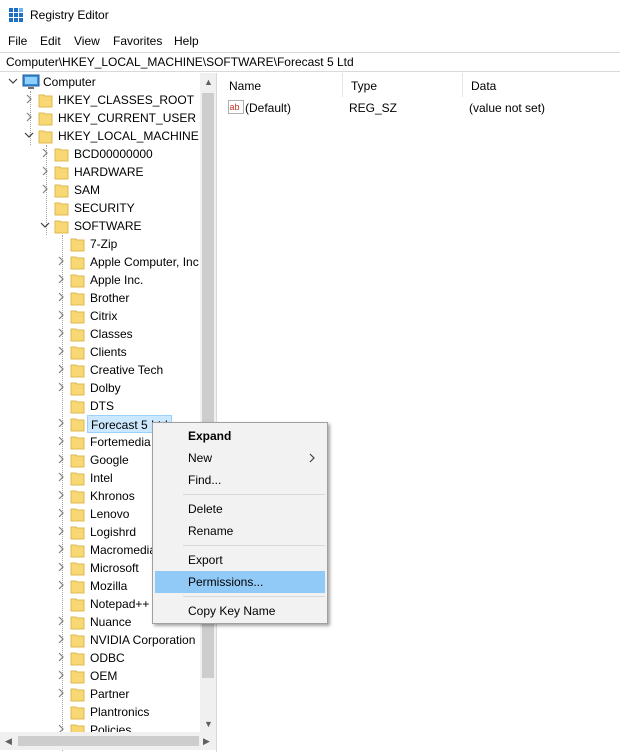  I want to click on tree-item-classes: Classes, so click(100, 334).